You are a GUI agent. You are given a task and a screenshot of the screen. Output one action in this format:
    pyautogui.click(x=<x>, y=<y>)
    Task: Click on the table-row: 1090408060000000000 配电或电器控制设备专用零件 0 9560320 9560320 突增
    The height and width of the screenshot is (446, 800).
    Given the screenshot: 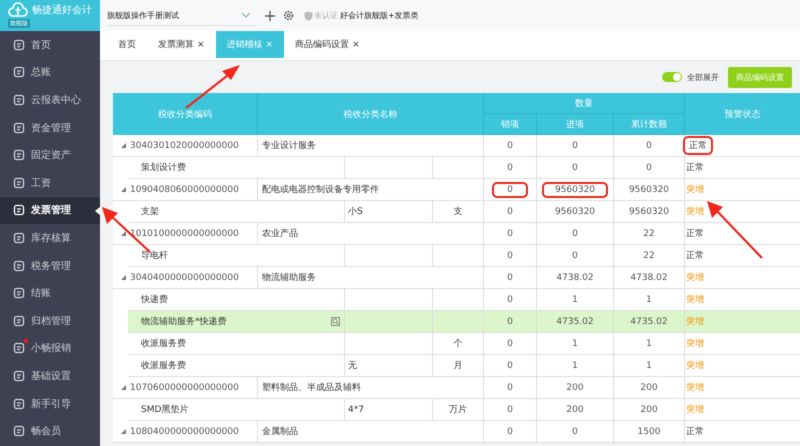 What is the action you would take?
    pyautogui.click(x=456, y=190)
    